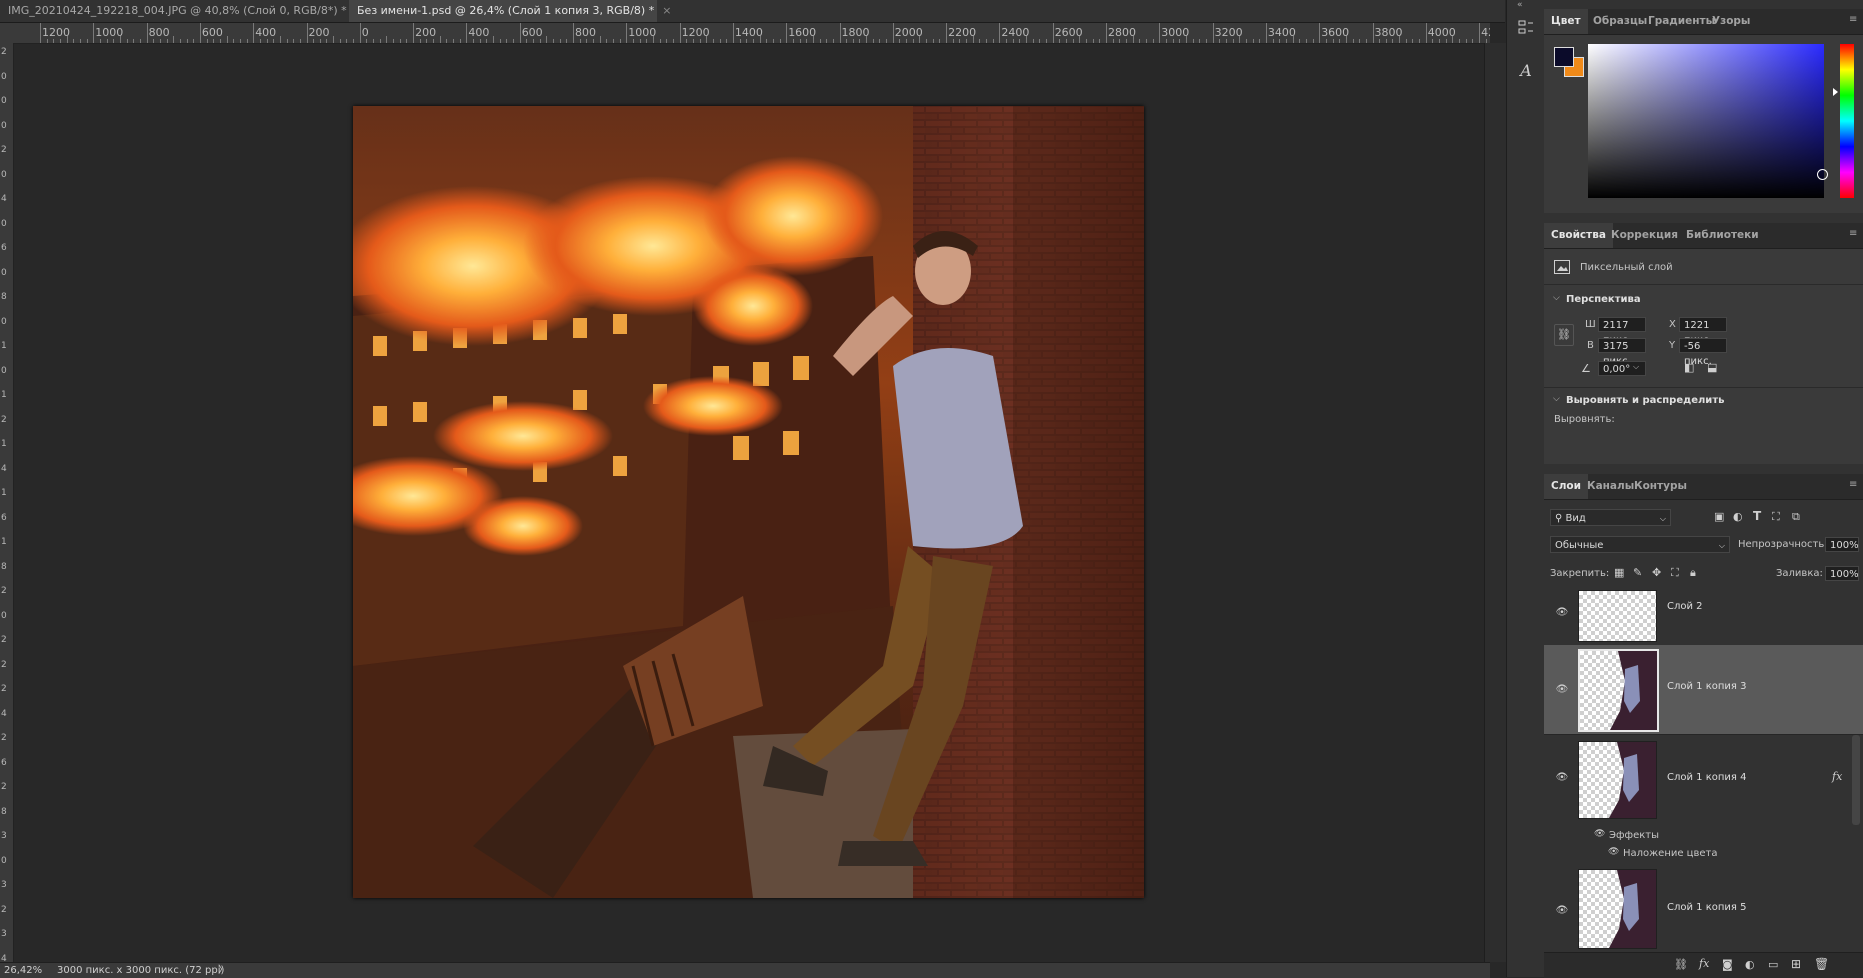 Image resolution: width=1863 pixels, height=978 pixels. Describe the element at coordinates (223, 970) in the screenshot. I see `status-menu-arrow: 〉` at that location.